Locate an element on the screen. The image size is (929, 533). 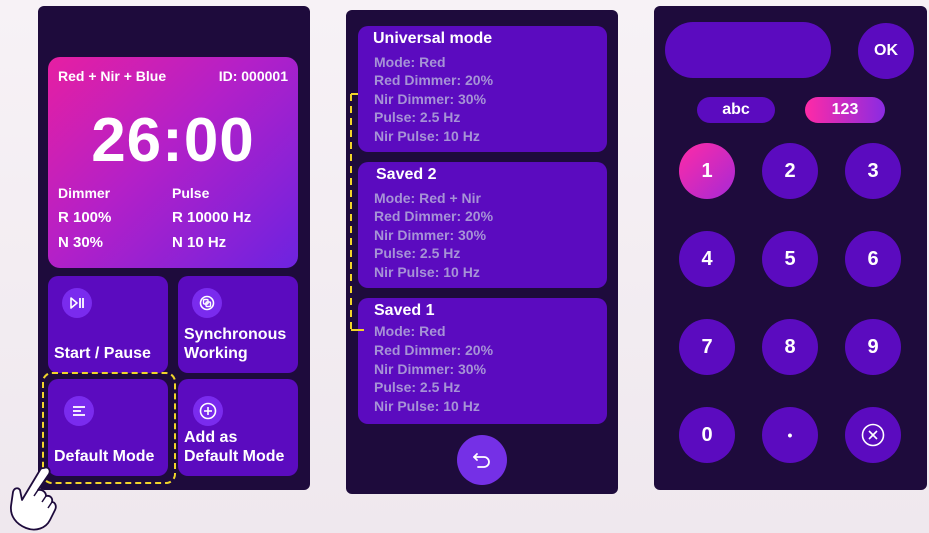
ok-button: OK is located at coordinates (886, 51).